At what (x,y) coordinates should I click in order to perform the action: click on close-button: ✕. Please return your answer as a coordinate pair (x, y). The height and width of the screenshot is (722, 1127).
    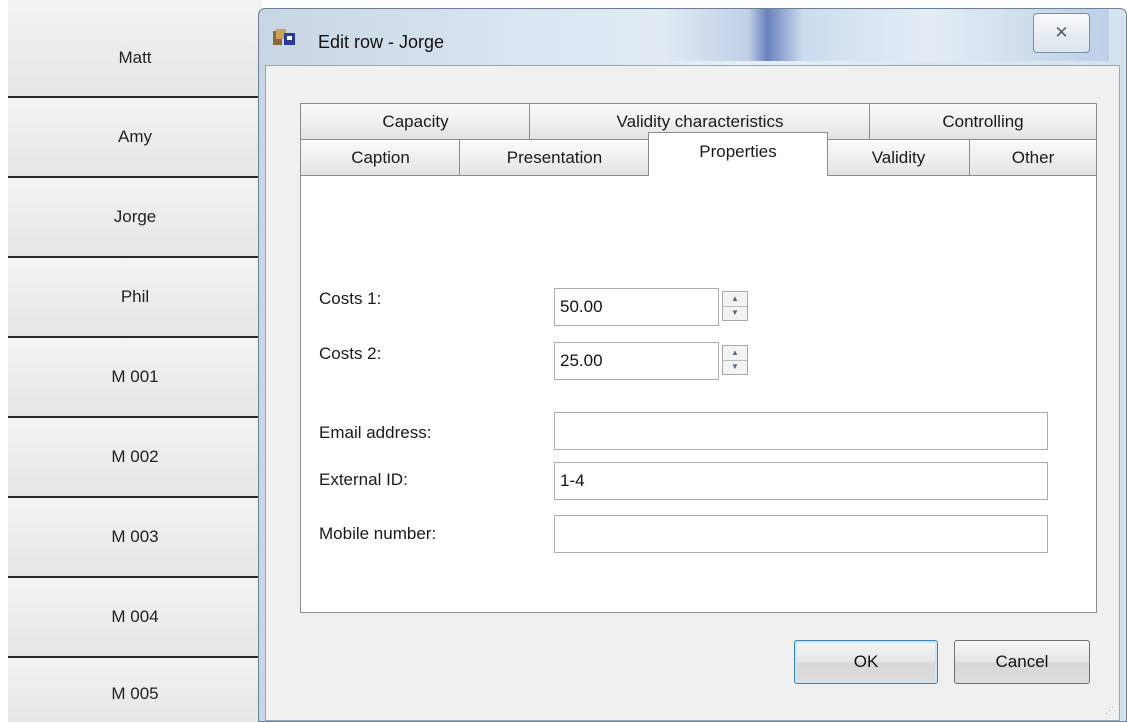
    Looking at the image, I should click on (1061, 33).